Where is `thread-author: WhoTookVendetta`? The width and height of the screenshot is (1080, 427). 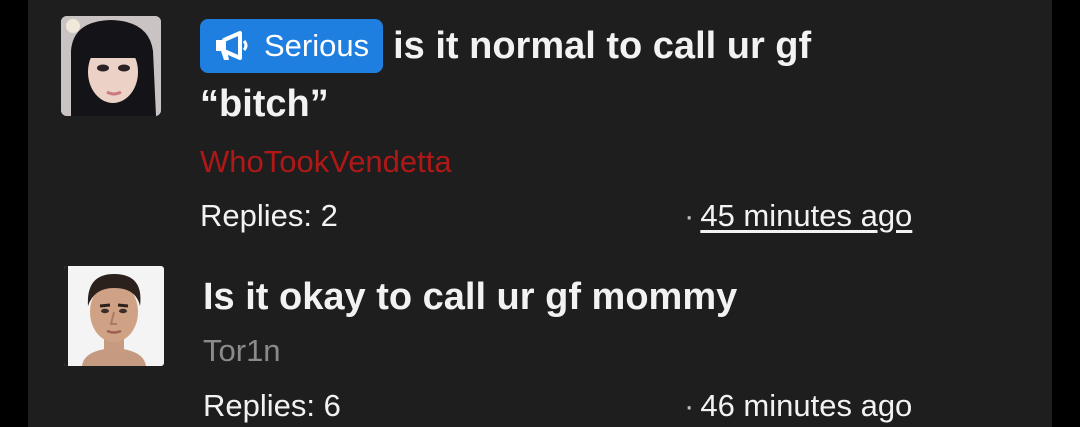 thread-author: WhoTookVendetta is located at coordinates (326, 162).